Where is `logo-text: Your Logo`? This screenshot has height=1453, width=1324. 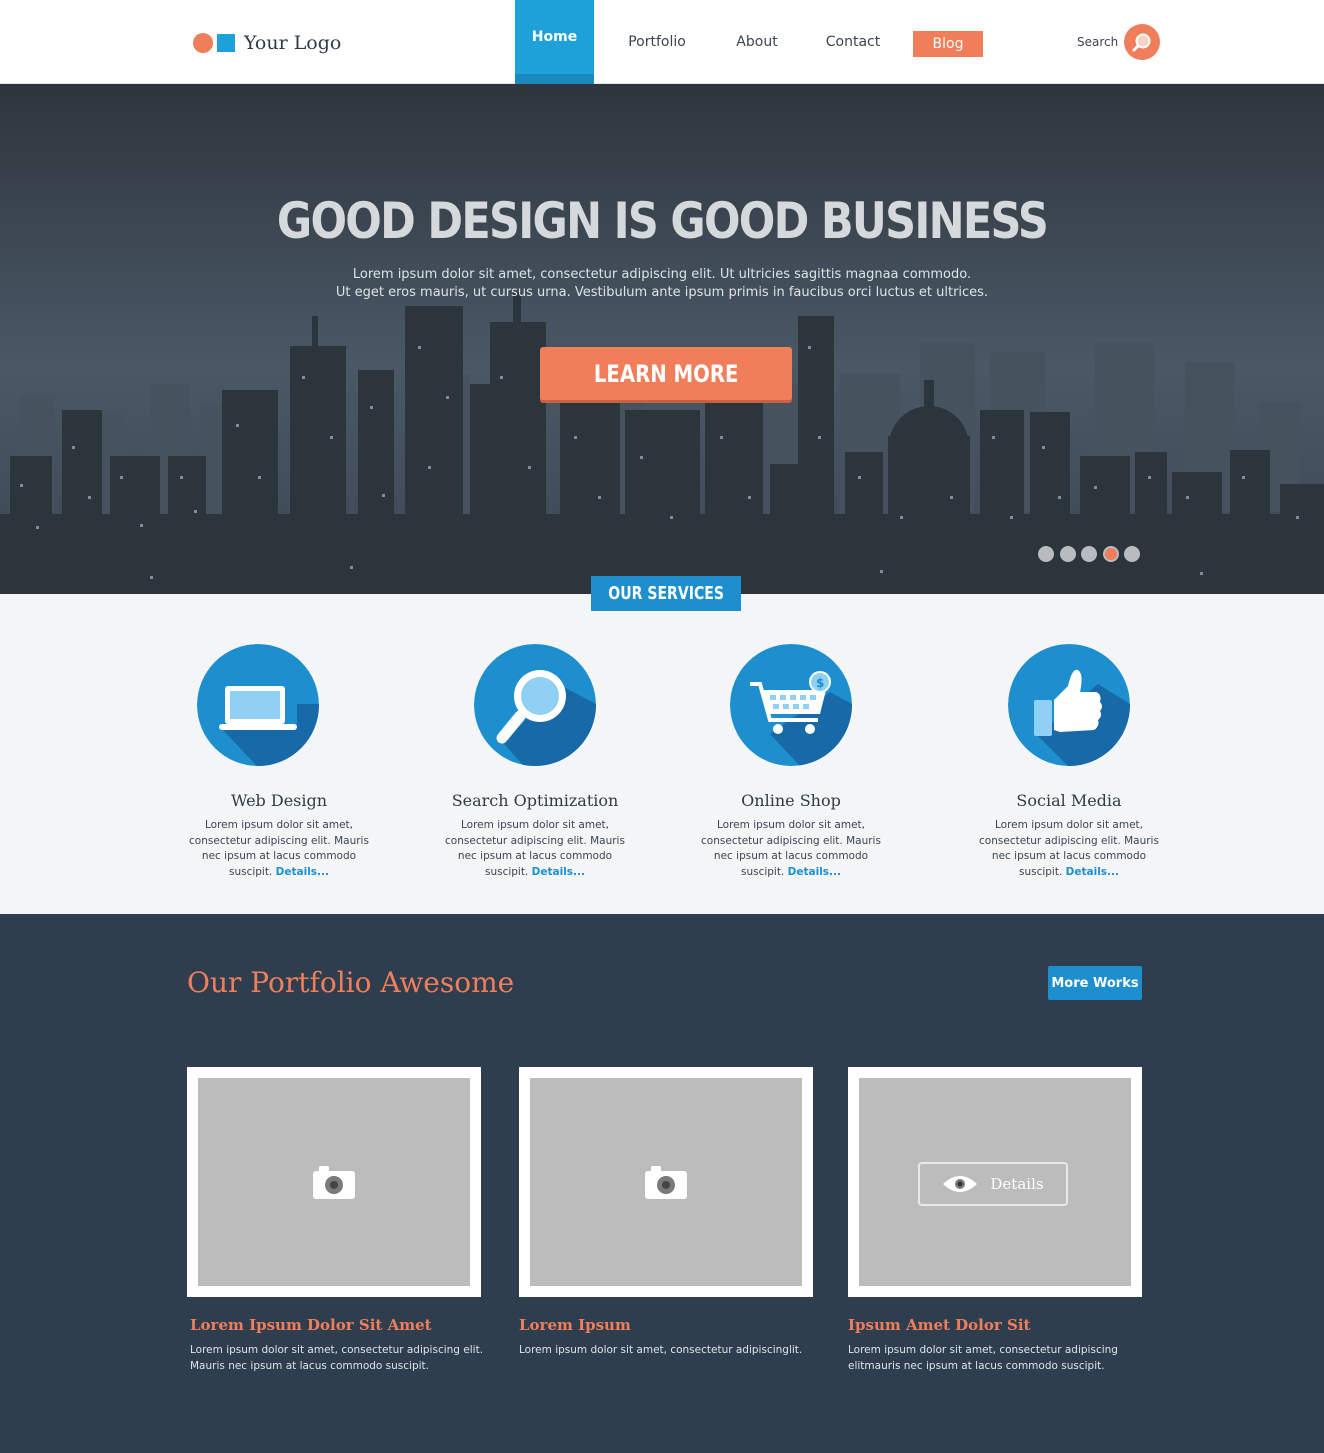
logo-text: Your Logo is located at coordinates (293, 43).